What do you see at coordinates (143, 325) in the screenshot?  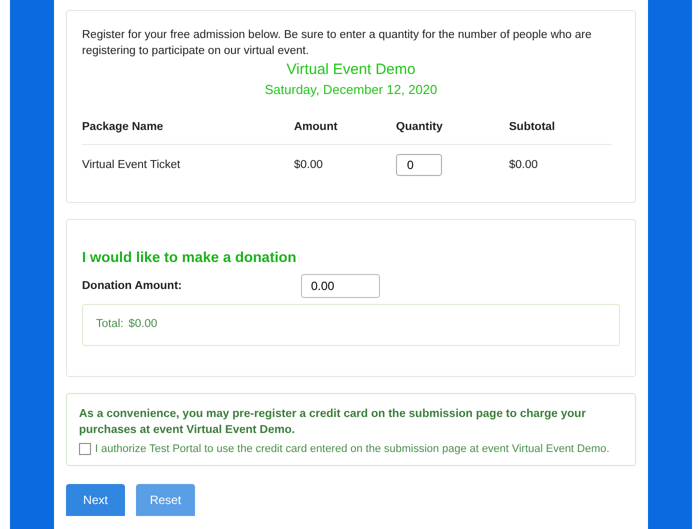 I see `total-value: $0.00` at bounding box center [143, 325].